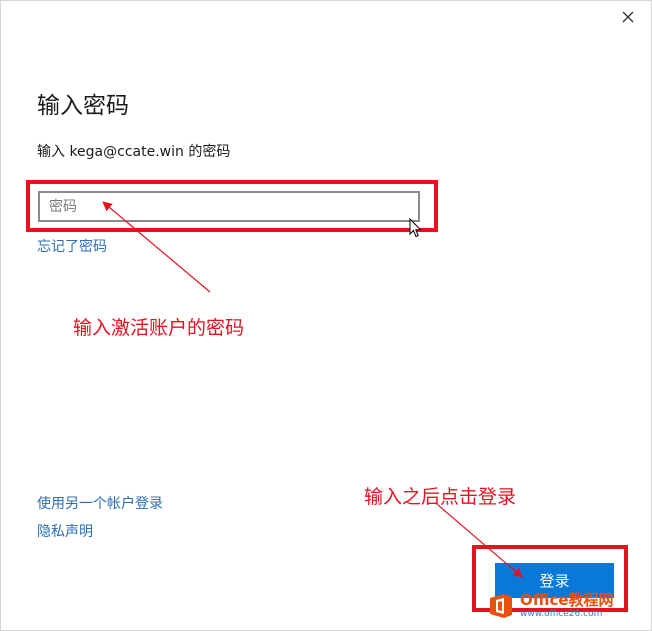 The width and height of the screenshot is (652, 631). What do you see at coordinates (65, 531) in the screenshot?
I see `privacy-link: 隐私声明` at bounding box center [65, 531].